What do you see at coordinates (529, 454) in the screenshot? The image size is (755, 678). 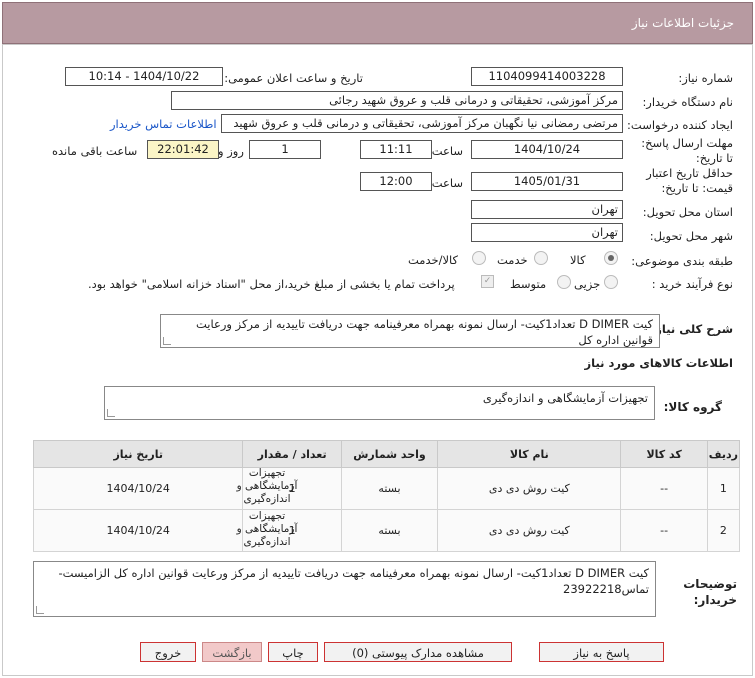 I see `col-header-name: نام کالا` at bounding box center [529, 454].